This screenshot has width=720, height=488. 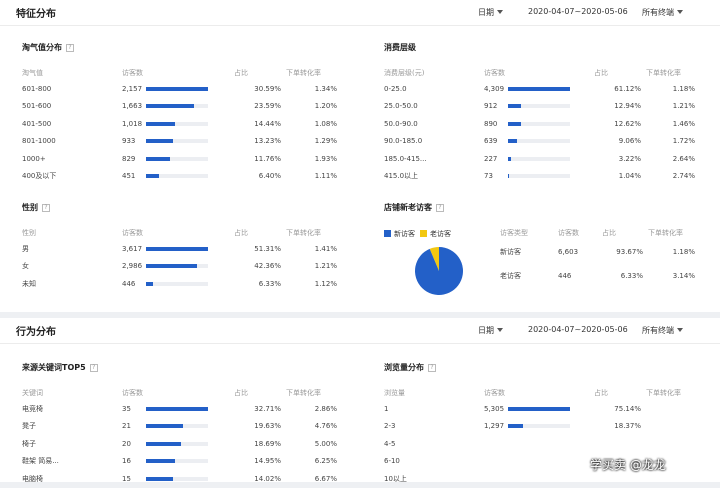 What do you see at coordinates (267, 408) in the screenshot?
I see `row-share: 32.71%` at bounding box center [267, 408].